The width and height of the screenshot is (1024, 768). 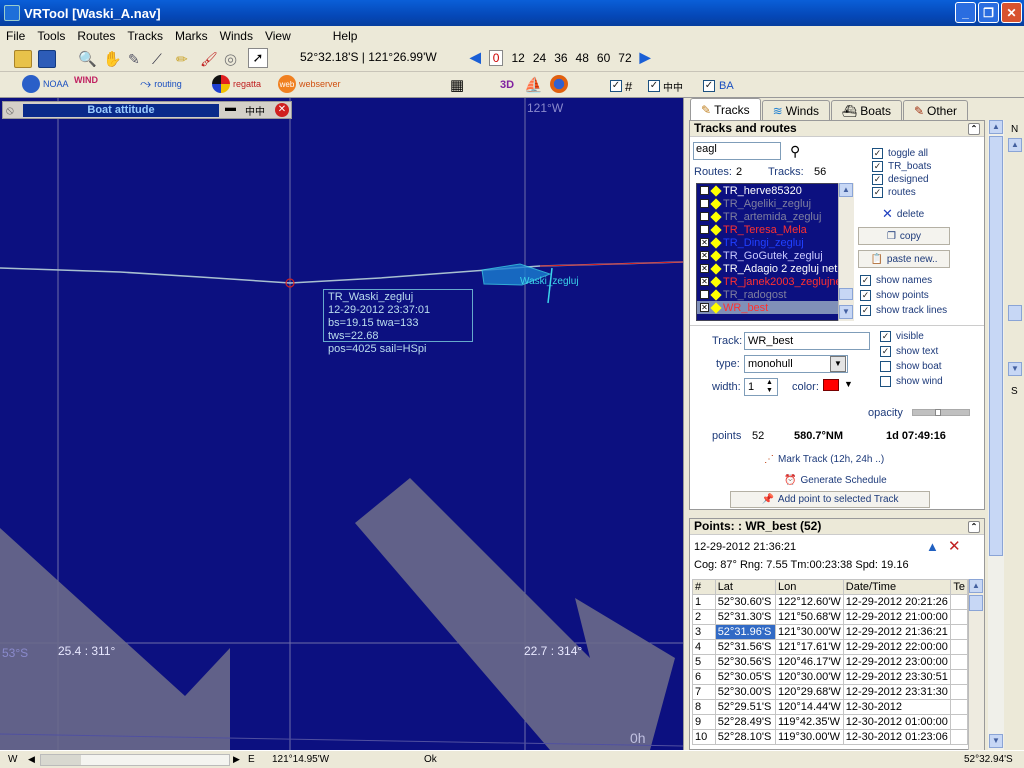 I want to click on track-list-item: ✕ TR_Adagio 2 zegluj net, so click(x=775, y=268).